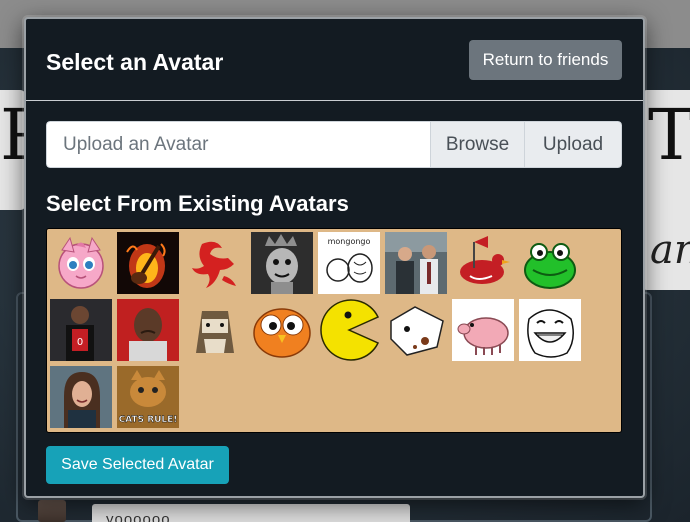 Image resolution: width=690 pixels, height=522 pixels. I want to click on cat-rule-photo-icon: CATS RULE!, so click(148, 397).